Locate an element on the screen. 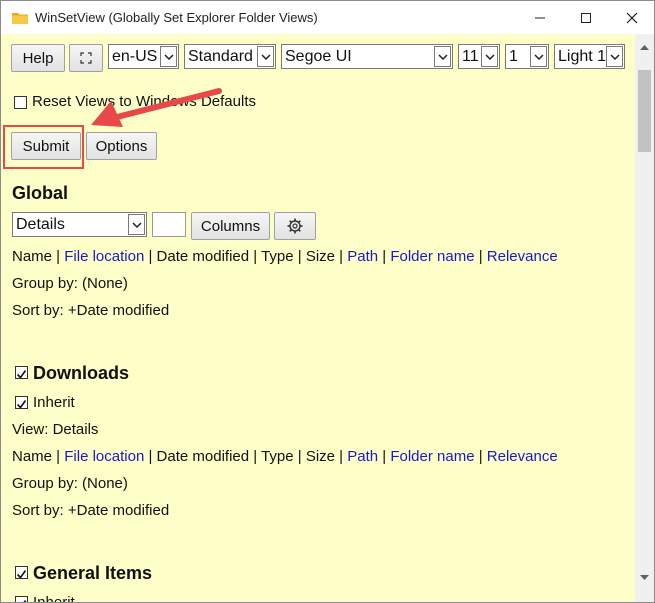 This screenshot has height=603, width=655. font-value: Segoe UI is located at coordinates (318, 56).